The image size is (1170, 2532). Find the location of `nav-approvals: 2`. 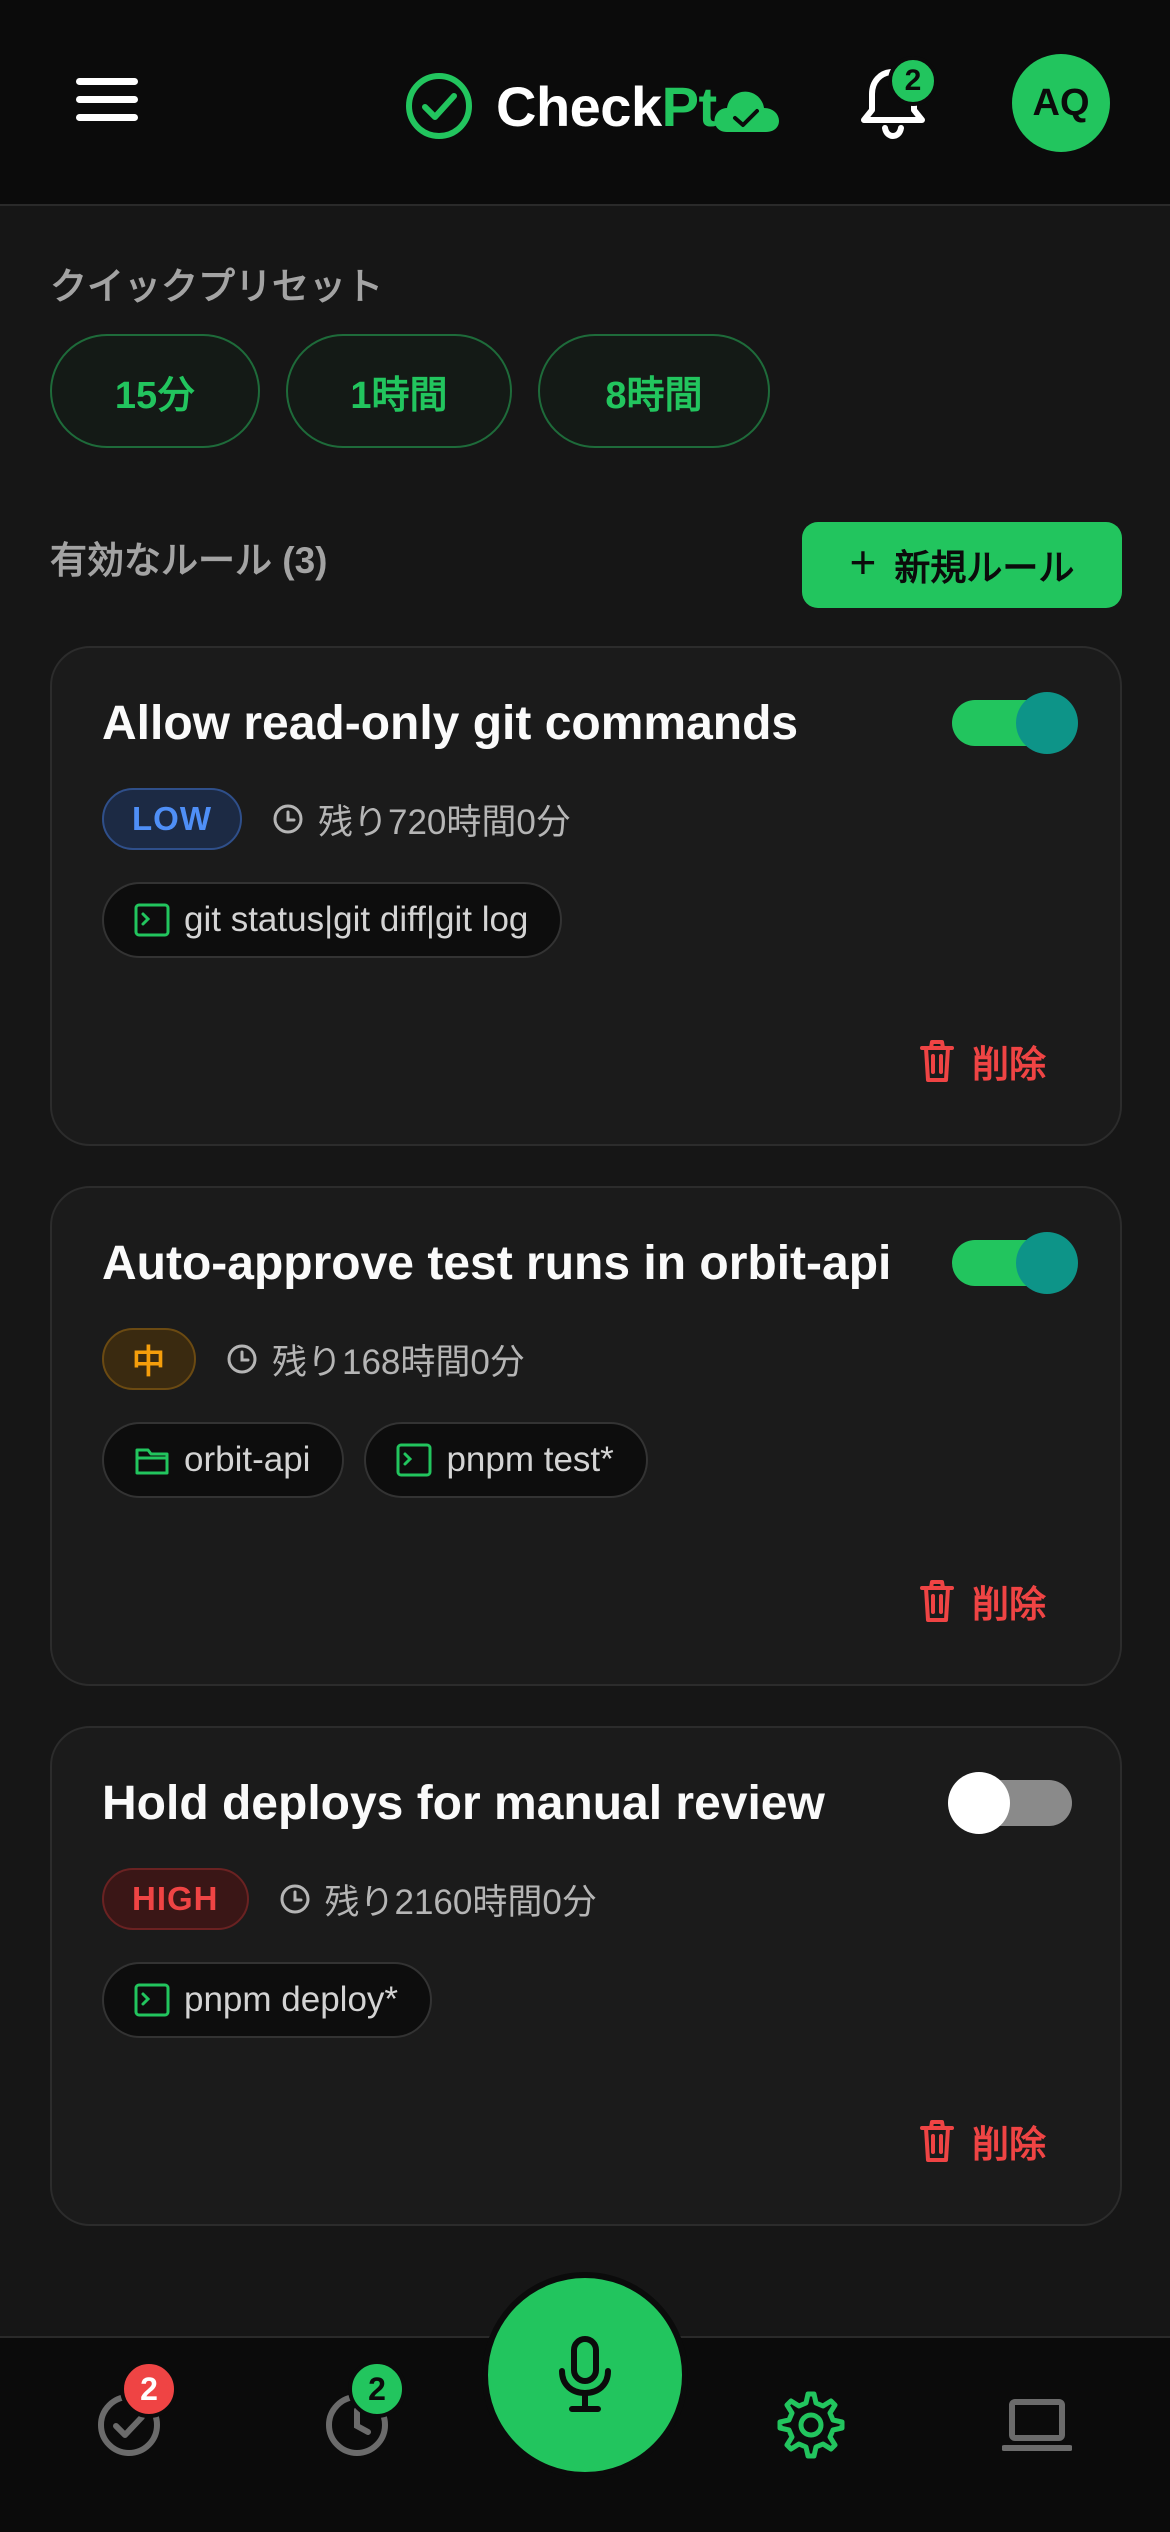

nav-approvals: 2 is located at coordinates (136, 2415).